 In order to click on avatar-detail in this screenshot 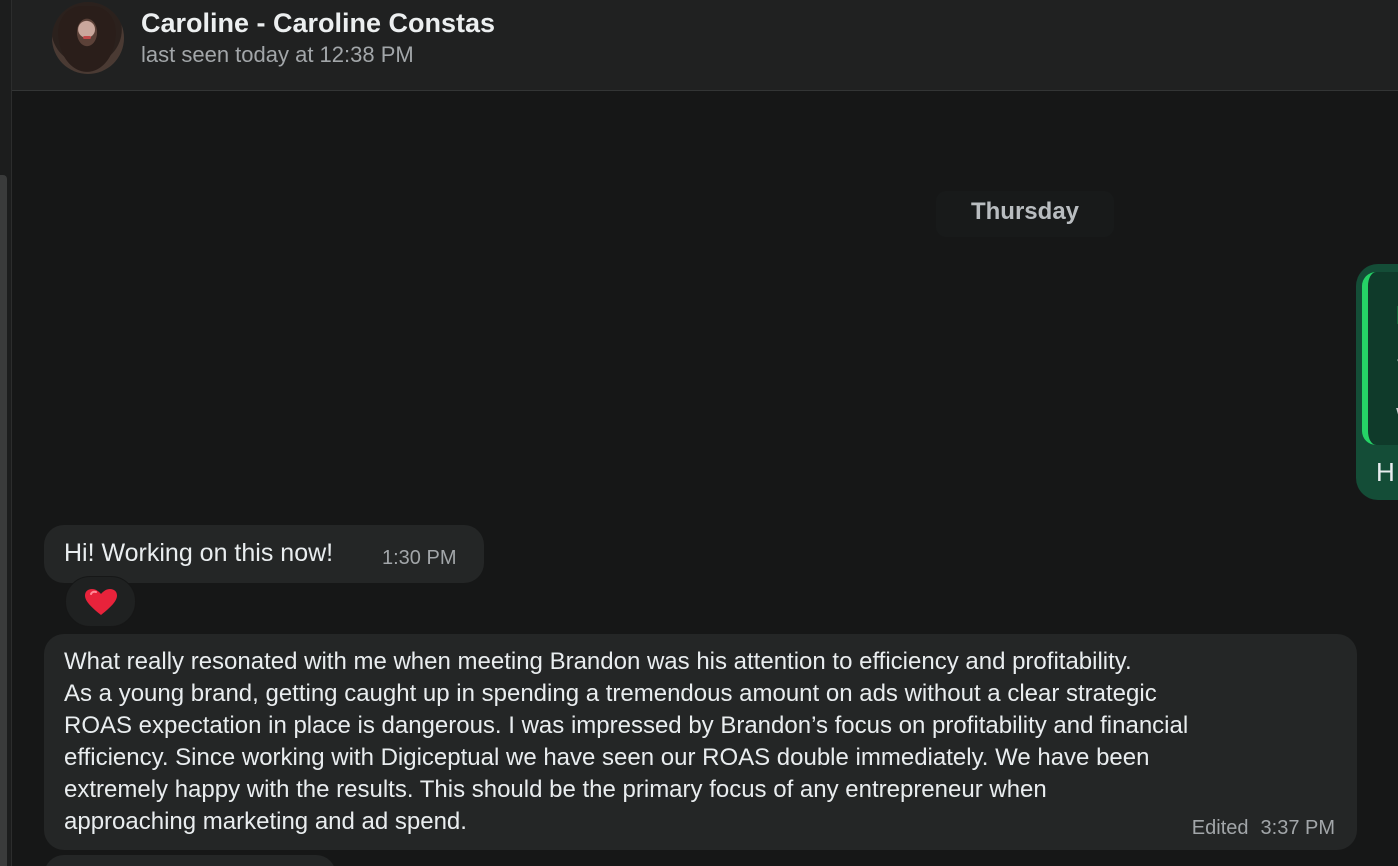, I will do `click(87, 37)`.